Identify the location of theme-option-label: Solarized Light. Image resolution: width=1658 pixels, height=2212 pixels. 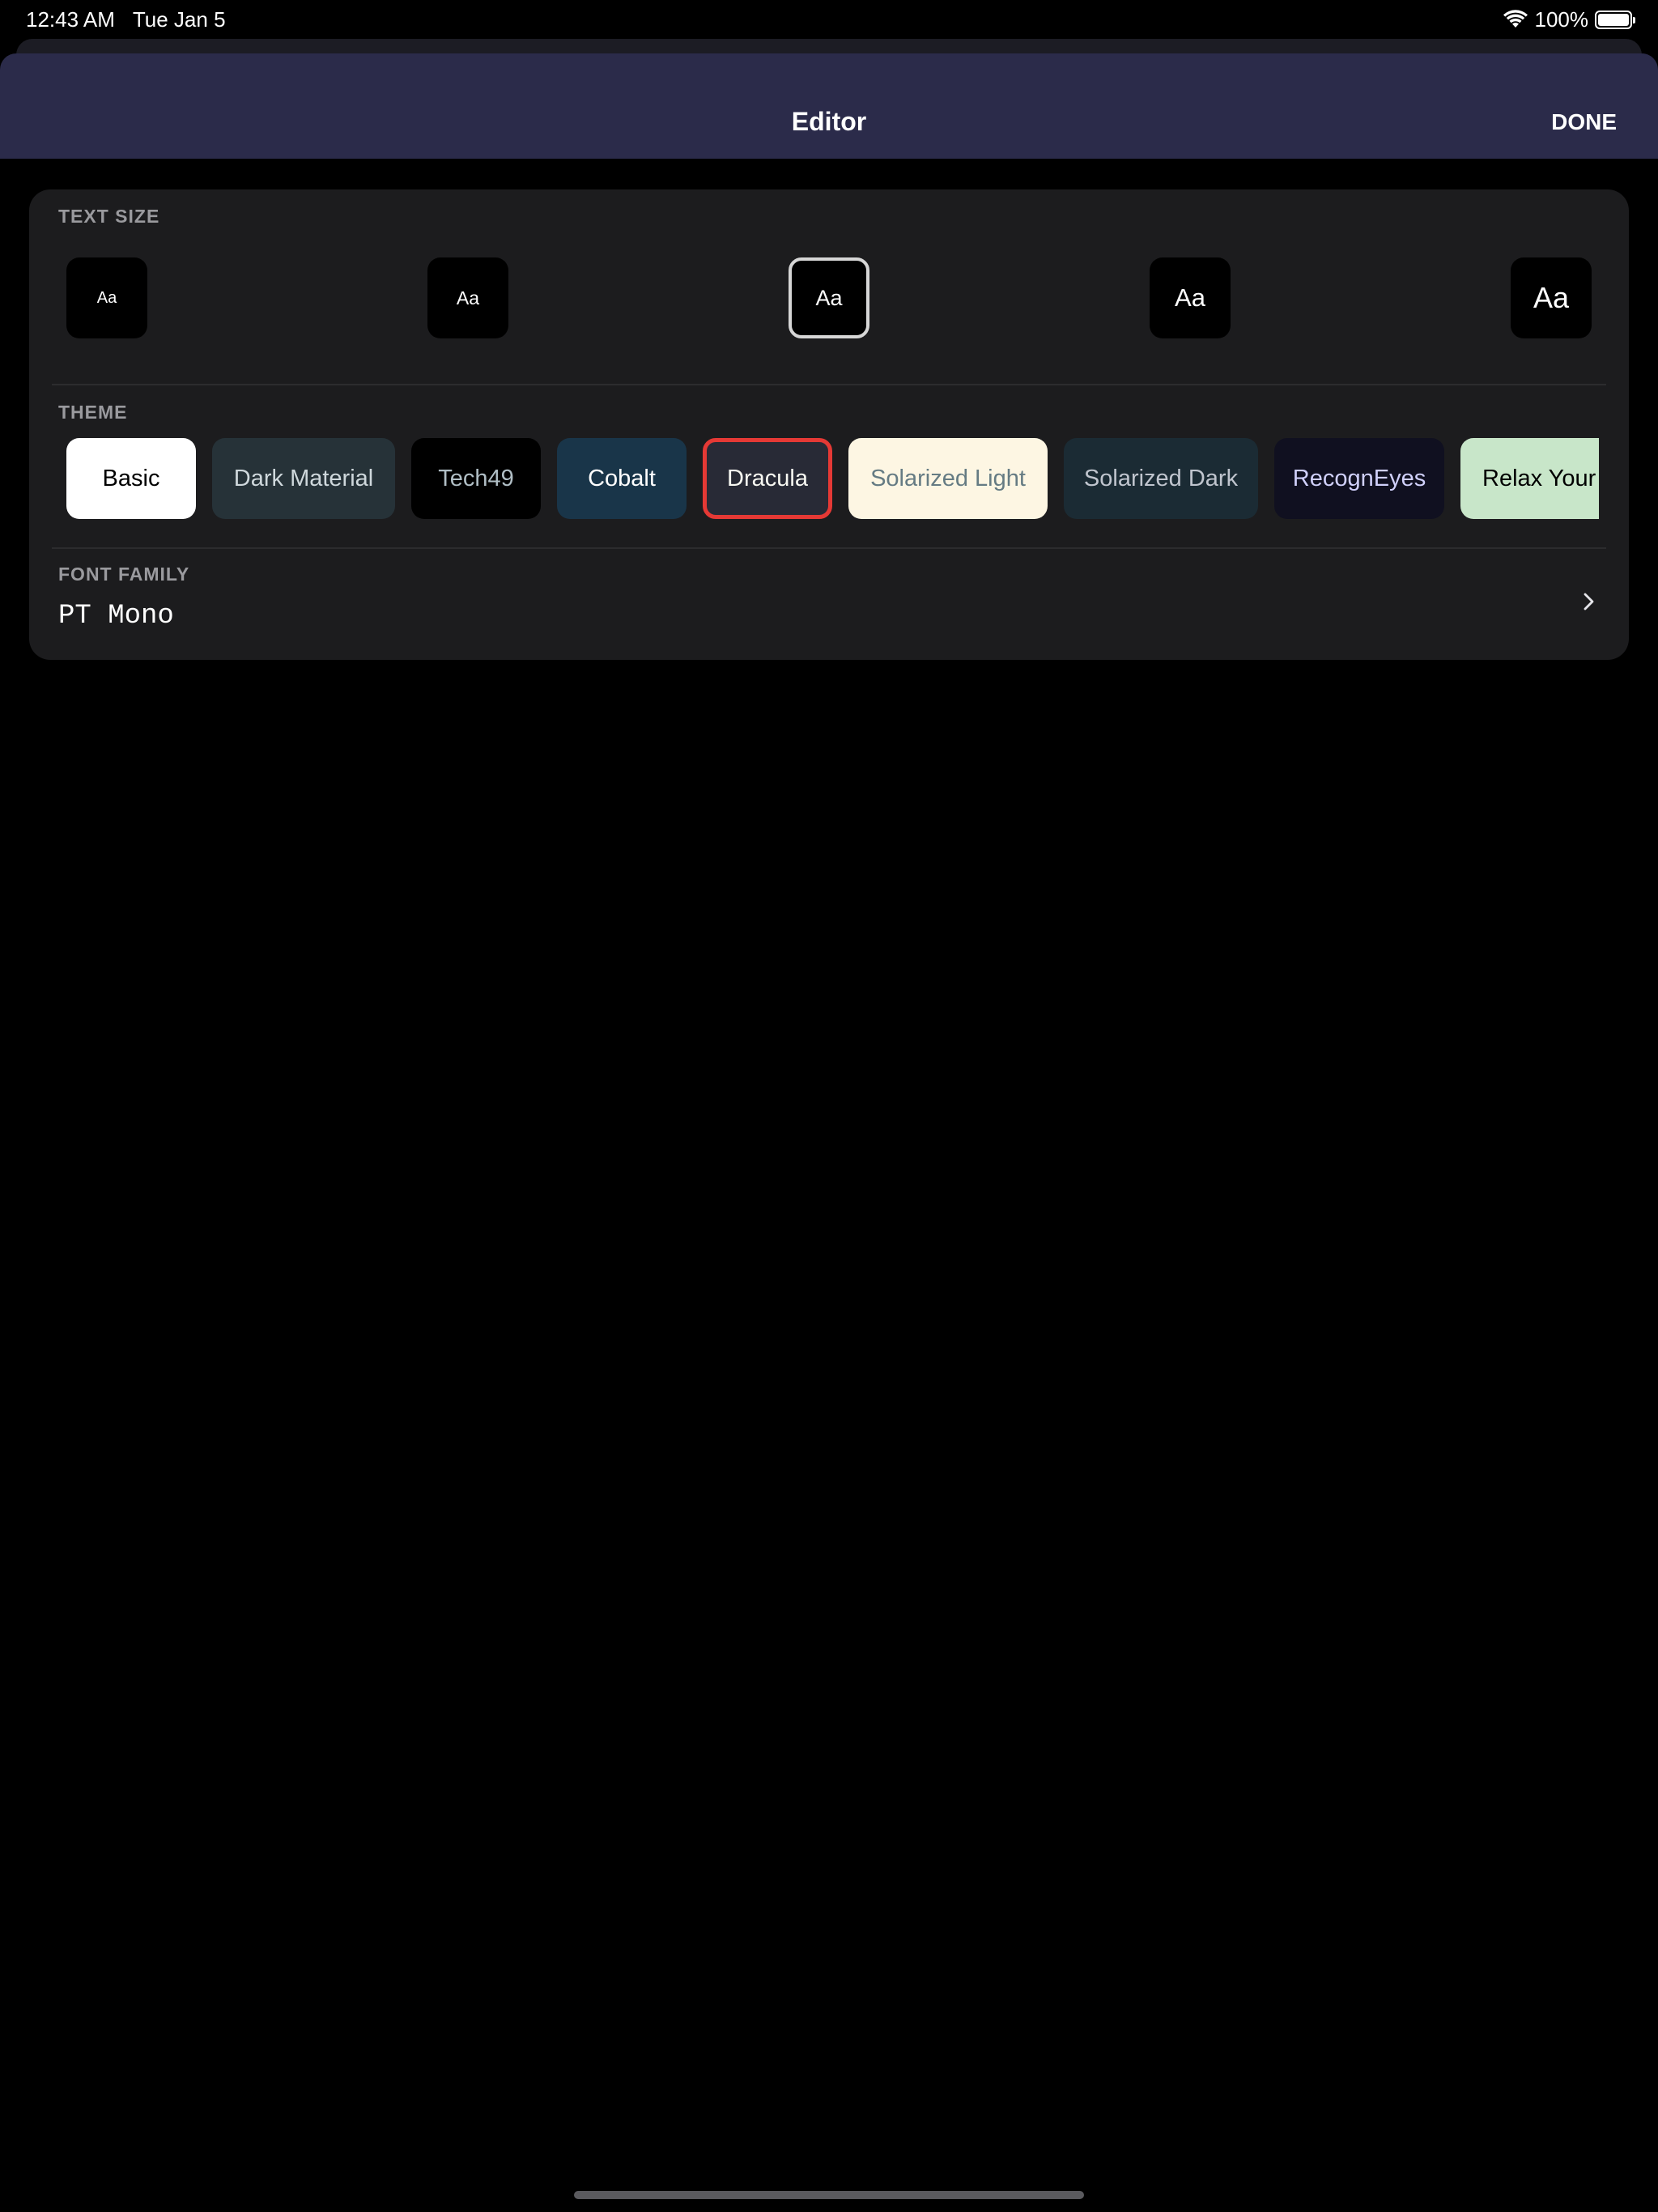
(948, 478).